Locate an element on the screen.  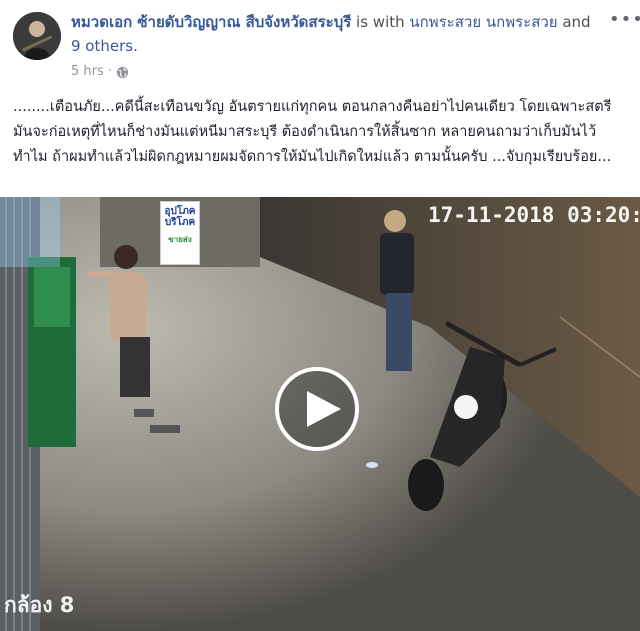
period-text: . is located at coordinates (135, 46).